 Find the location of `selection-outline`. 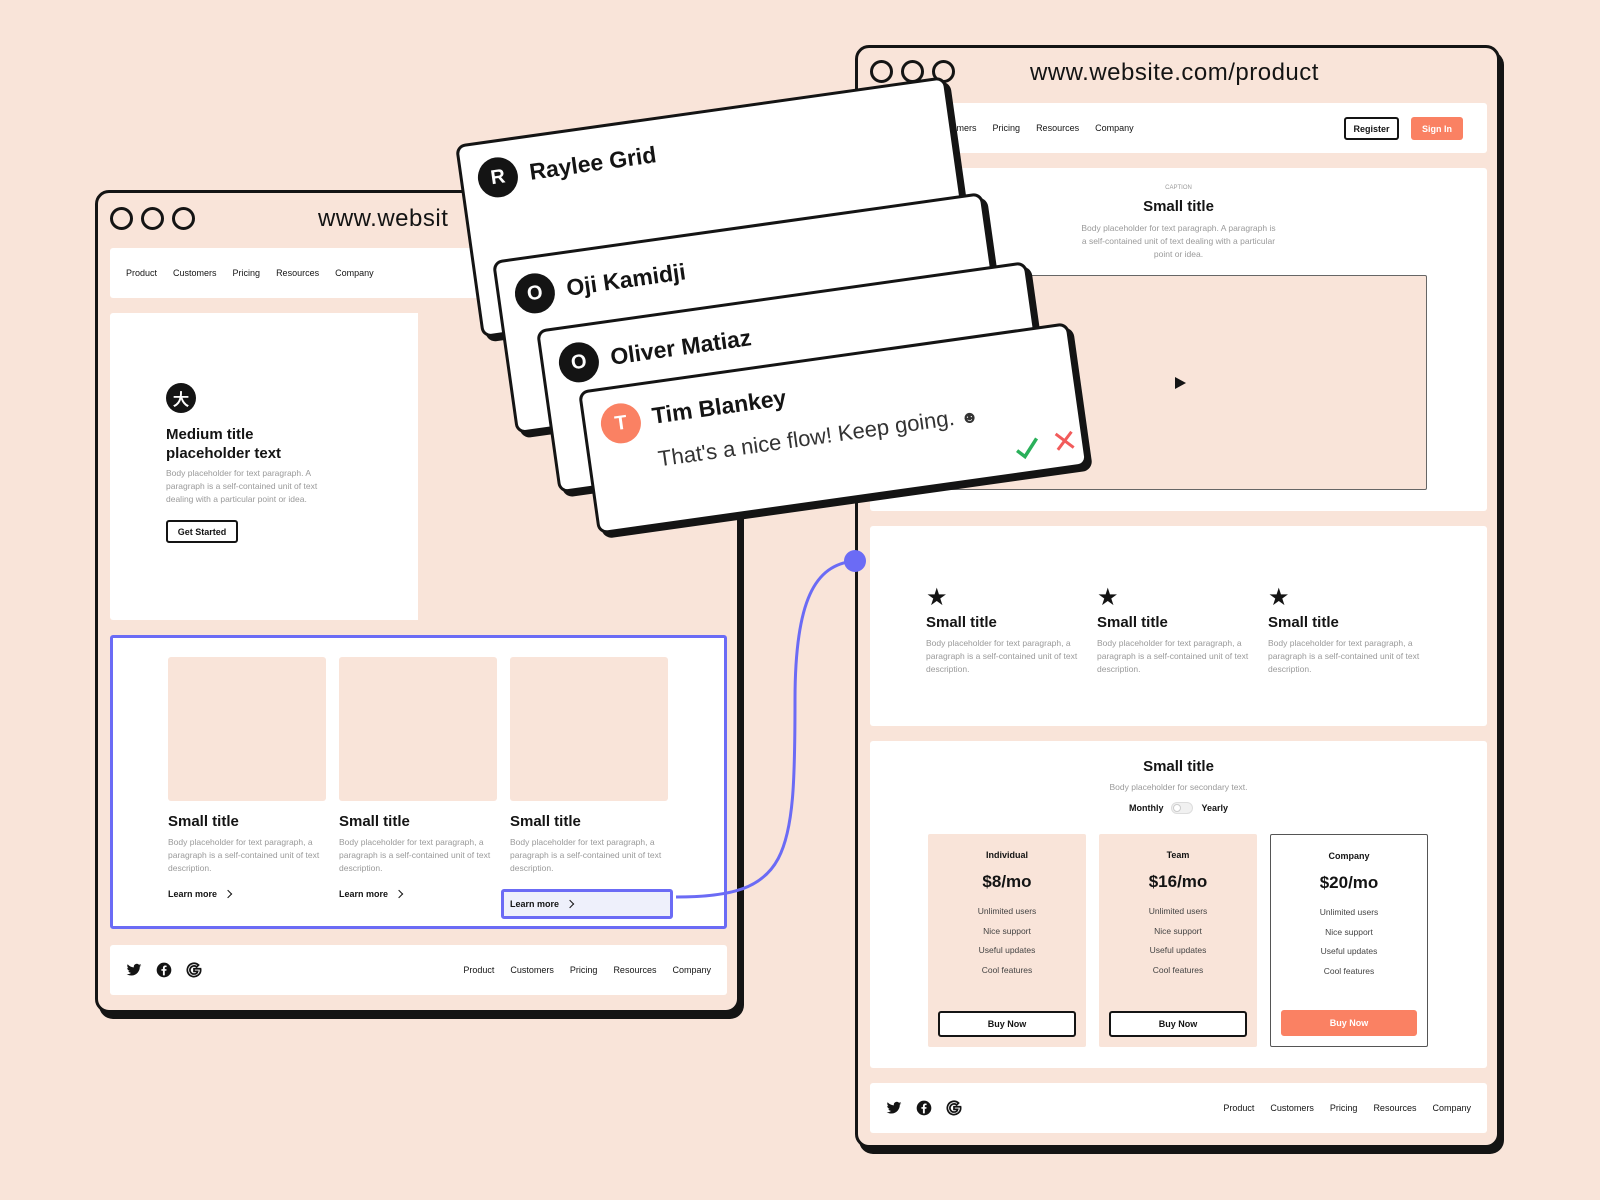

selection-outline is located at coordinates (418, 782).